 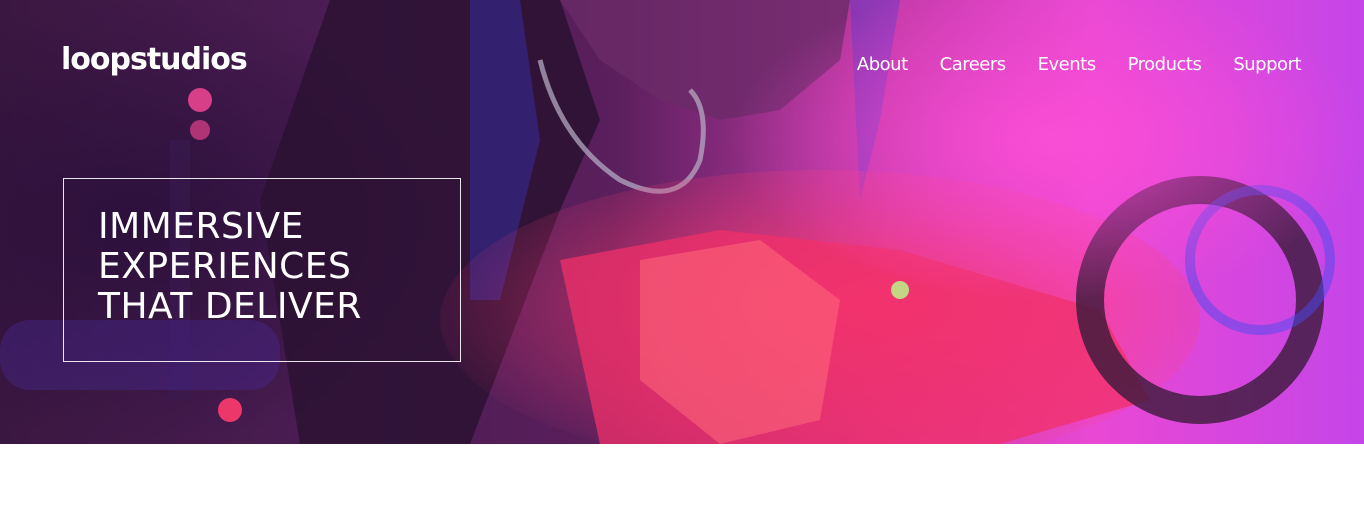 What do you see at coordinates (154, 60) in the screenshot?
I see `brand-logo: loopstudios` at bounding box center [154, 60].